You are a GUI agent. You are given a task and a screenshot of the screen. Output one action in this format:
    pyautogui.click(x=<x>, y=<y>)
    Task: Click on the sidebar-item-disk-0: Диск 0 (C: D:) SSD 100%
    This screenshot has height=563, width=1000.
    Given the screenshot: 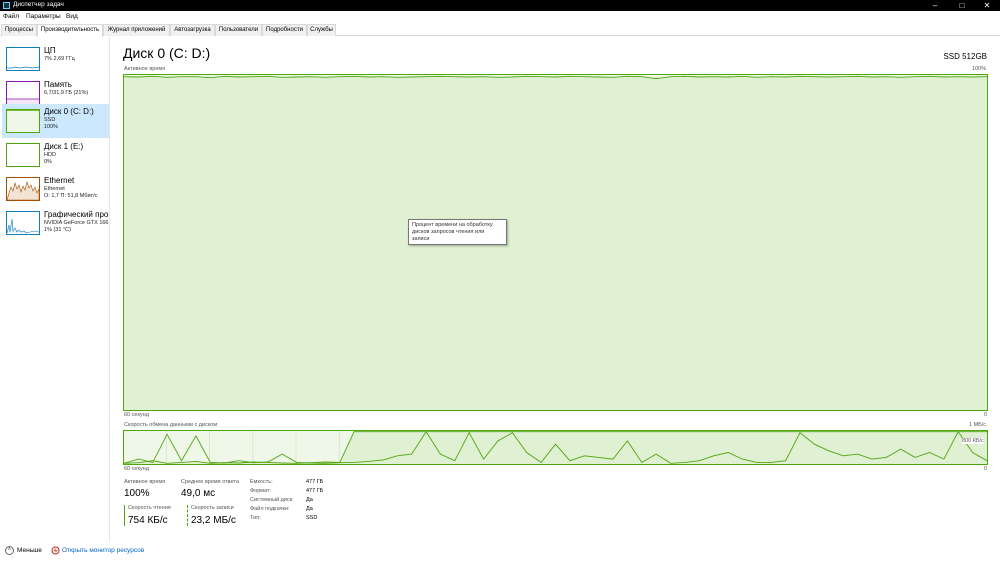 What is the action you would take?
    pyautogui.click(x=55, y=121)
    